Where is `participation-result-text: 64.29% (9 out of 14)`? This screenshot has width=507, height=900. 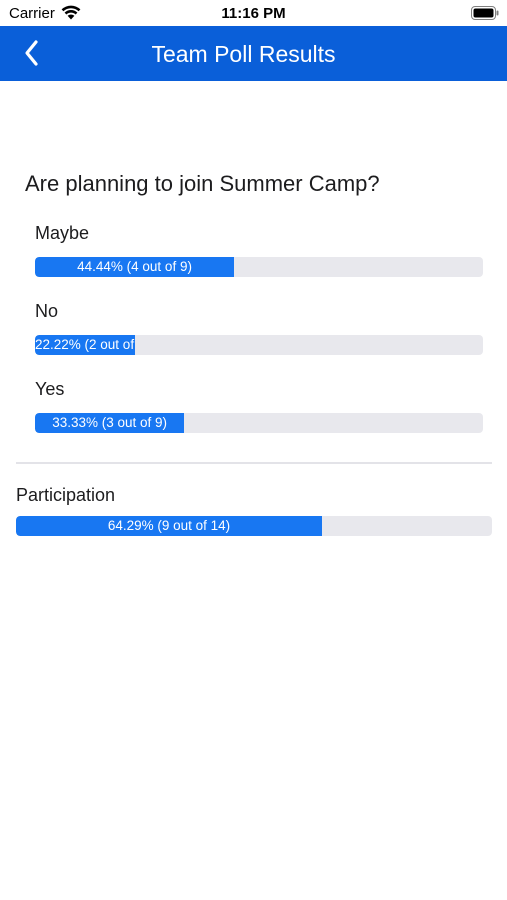 participation-result-text: 64.29% (9 out of 14) is located at coordinates (169, 525).